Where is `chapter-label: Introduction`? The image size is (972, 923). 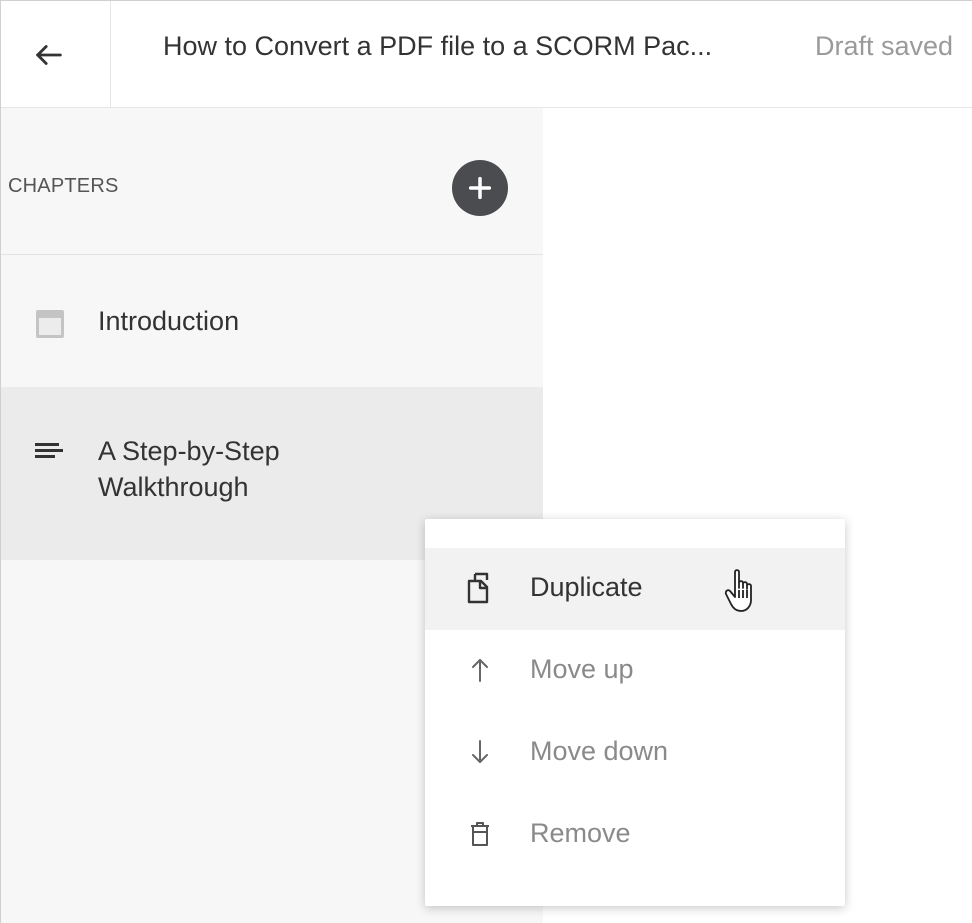
chapter-label: Introduction is located at coordinates (169, 321).